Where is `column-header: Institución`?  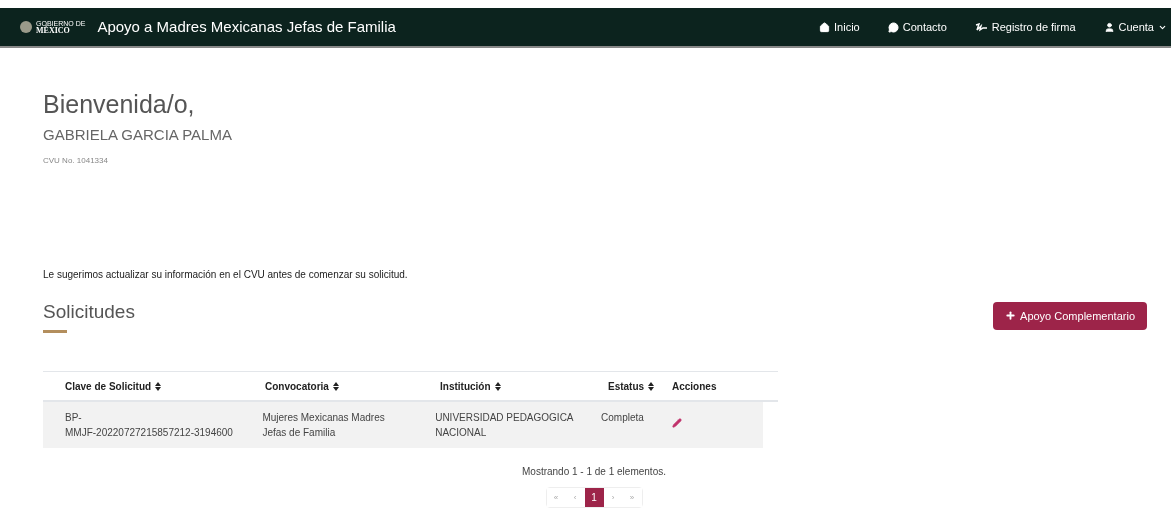
column-header: Institución is located at coordinates (524, 386).